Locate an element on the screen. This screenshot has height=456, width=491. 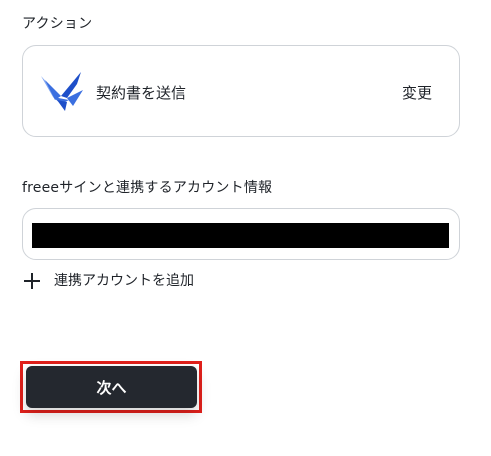
account-select is located at coordinates (241, 234).